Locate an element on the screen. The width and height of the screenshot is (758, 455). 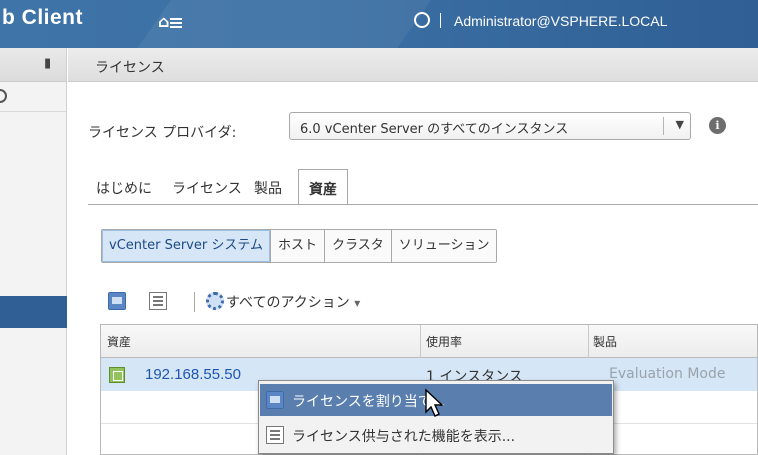
navigator-panel: ▮ is located at coordinates (33, 251).